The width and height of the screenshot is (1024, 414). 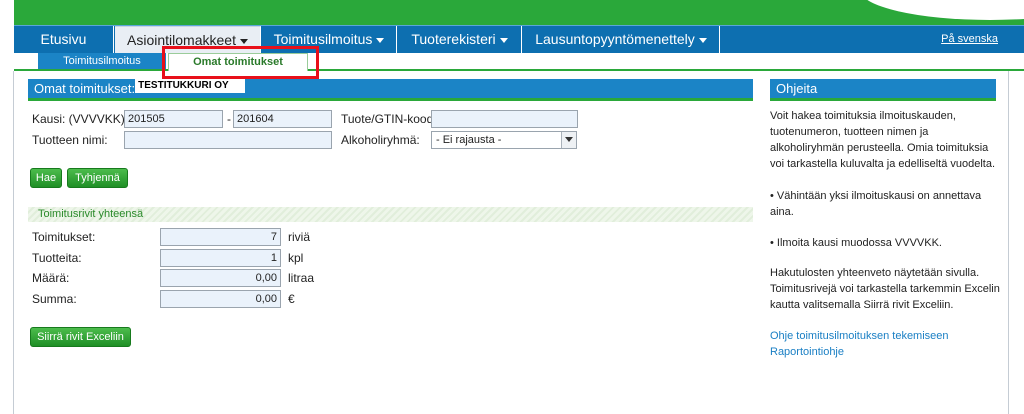 What do you see at coordinates (291, 299) in the screenshot?
I see `summary-unit-sum: €` at bounding box center [291, 299].